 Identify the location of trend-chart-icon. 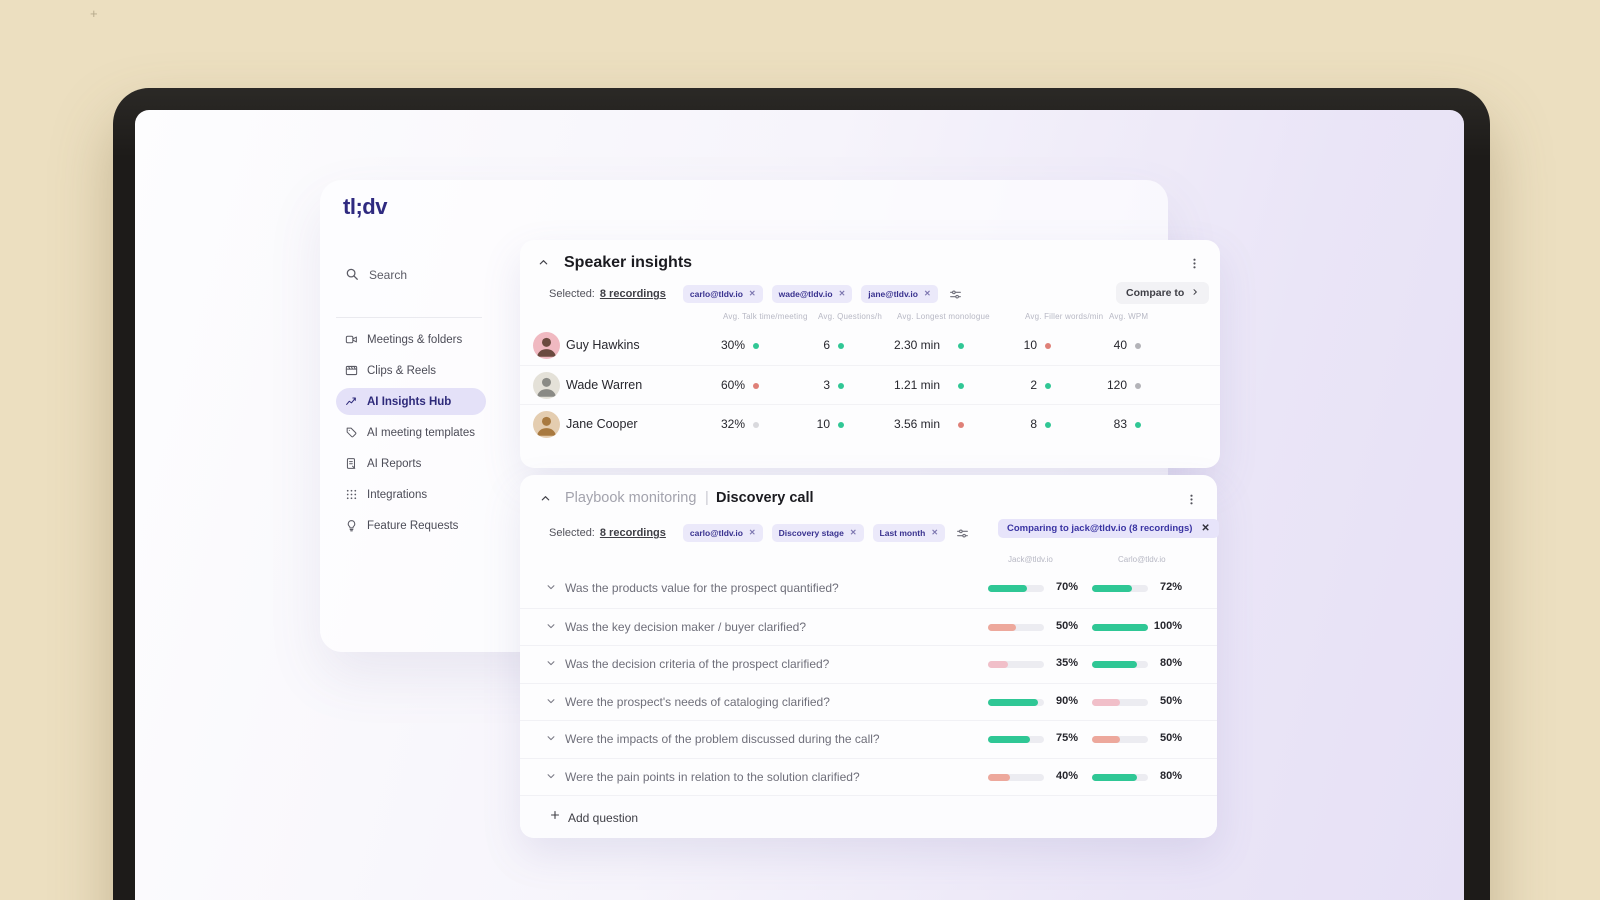
(351, 401).